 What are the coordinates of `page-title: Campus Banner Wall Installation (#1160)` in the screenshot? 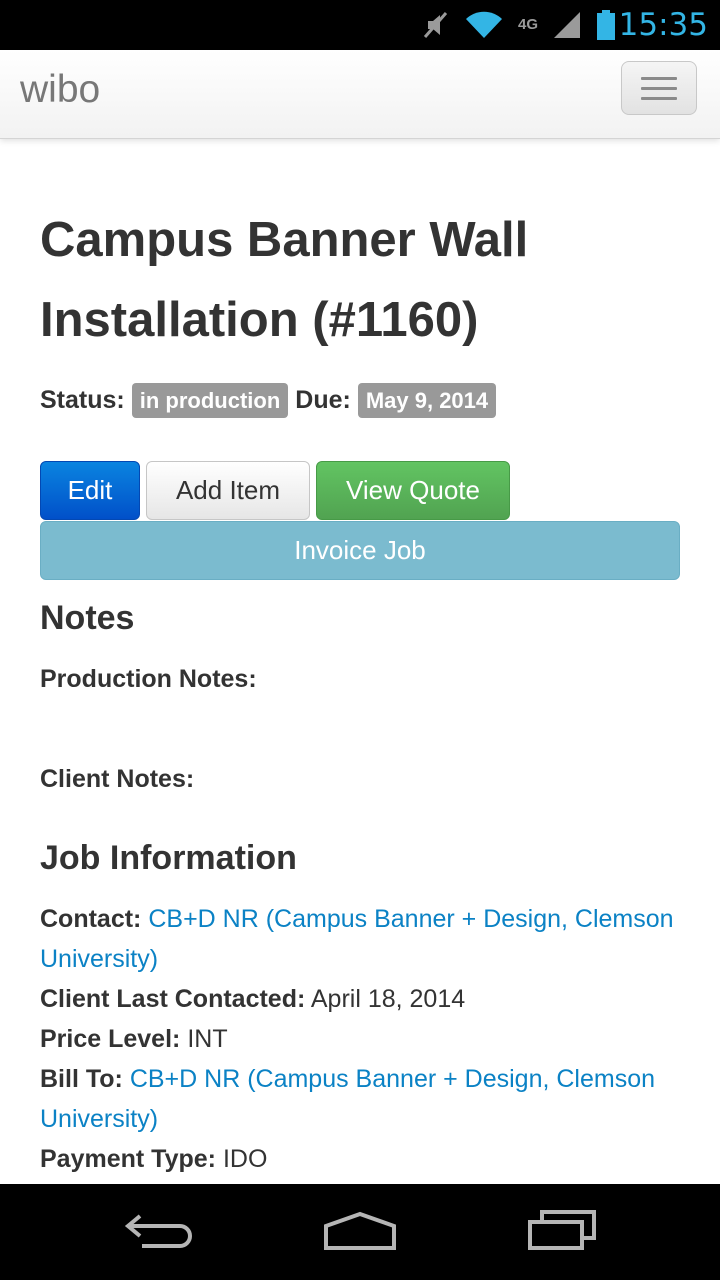 It's located at (284, 280).